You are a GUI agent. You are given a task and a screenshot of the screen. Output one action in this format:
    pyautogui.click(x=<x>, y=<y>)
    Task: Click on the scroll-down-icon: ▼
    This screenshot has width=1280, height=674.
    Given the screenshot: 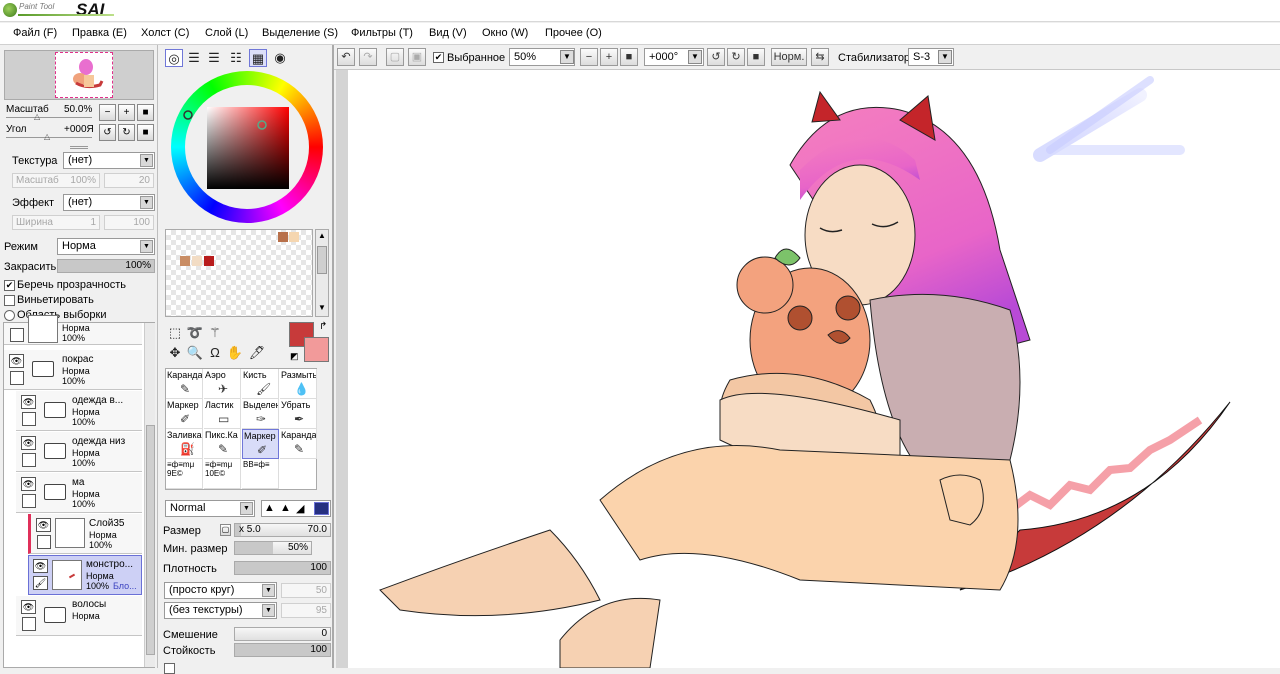 What is the action you would take?
    pyautogui.click(x=322, y=307)
    